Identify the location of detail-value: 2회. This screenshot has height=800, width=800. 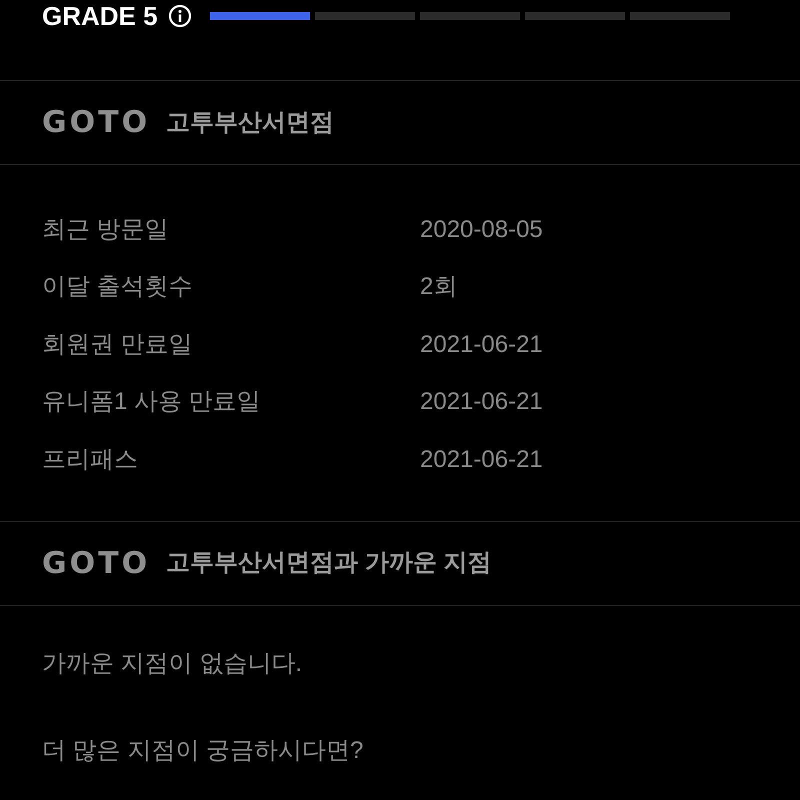
(439, 287).